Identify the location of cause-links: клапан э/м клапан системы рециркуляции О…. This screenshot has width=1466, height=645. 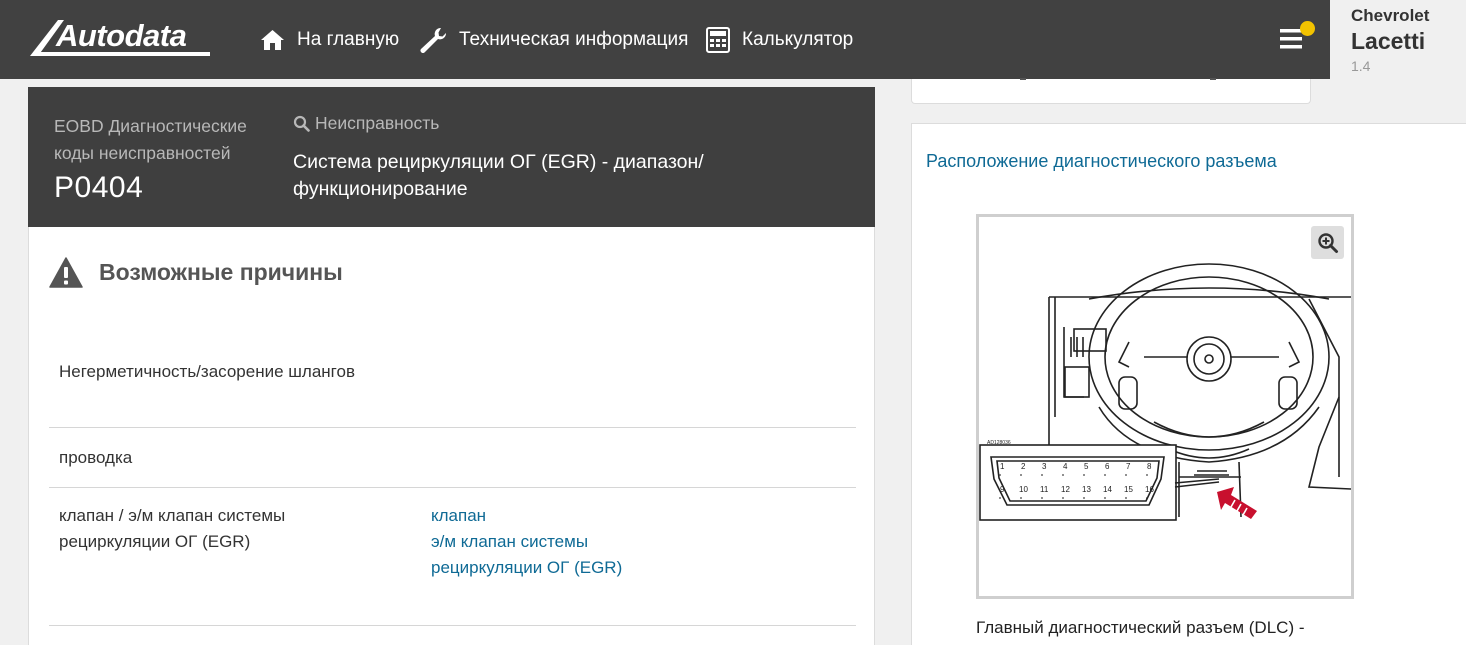
(536, 542).